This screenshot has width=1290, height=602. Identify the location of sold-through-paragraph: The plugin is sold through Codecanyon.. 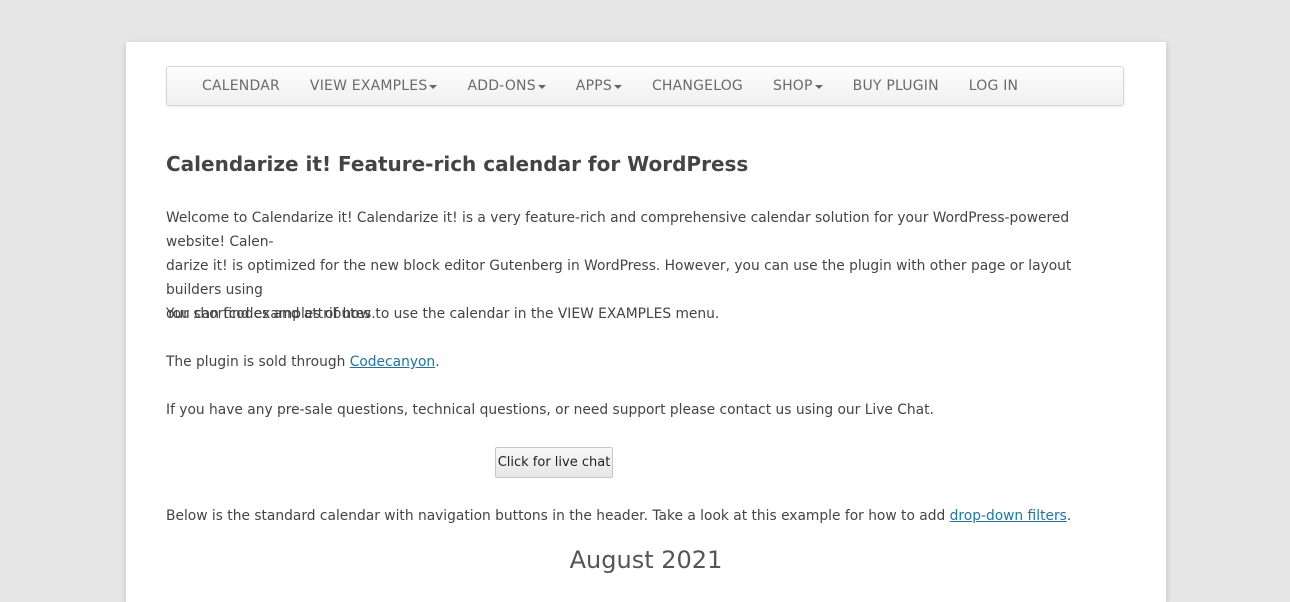
(645, 362).